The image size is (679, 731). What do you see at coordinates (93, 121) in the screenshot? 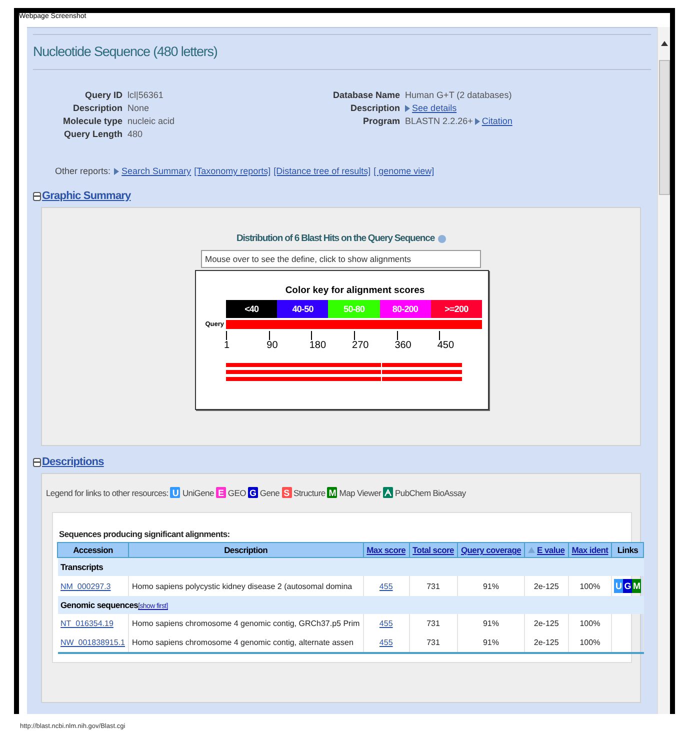
I see `field-label: Molecule type` at bounding box center [93, 121].